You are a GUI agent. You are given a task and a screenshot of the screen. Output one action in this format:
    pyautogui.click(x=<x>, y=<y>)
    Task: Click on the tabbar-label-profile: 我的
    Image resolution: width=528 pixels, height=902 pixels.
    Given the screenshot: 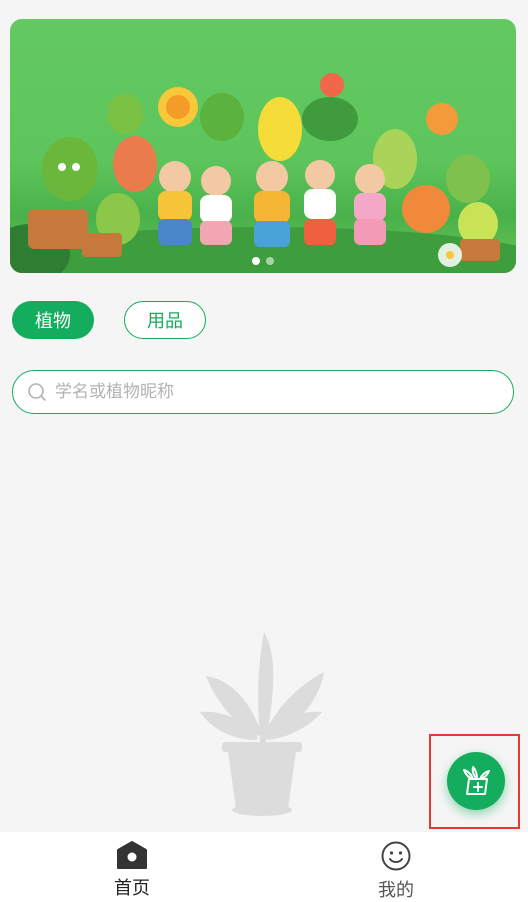 What is the action you would take?
    pyautogui.click(x=396, y=890)
    